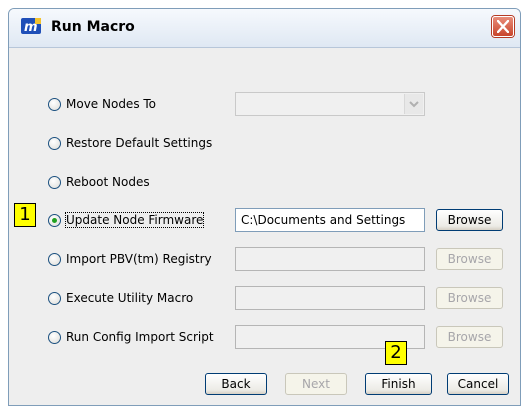 The height and width of the screenshot is (408, 529). Describe the element at coordinates (108, 182) in the screenshot. I see `reboot-nodes-label: Reboot Nodes` at that location.